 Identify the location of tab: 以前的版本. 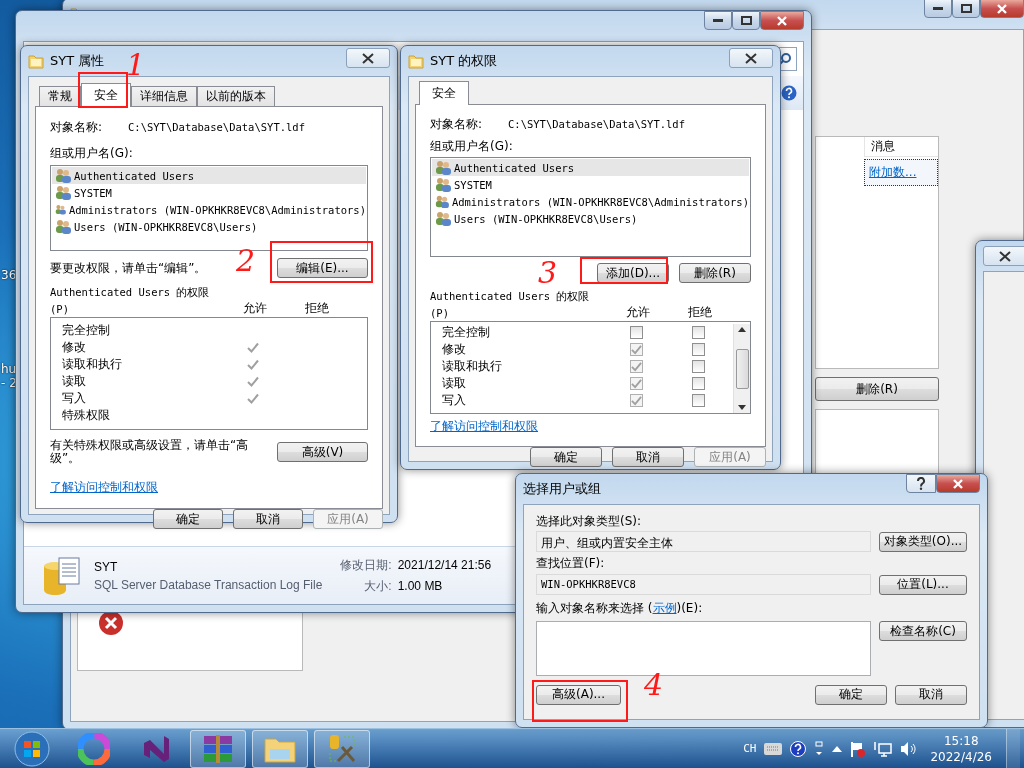
(236, 96).